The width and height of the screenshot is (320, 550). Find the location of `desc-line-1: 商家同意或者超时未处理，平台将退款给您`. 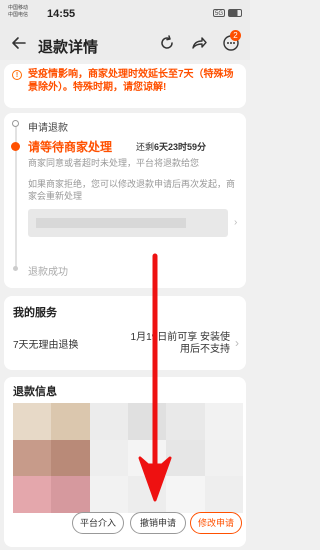

desc-line-1: 商家同意或者超时未处理，平台将退款给您 is located at coordinates (114, 163).